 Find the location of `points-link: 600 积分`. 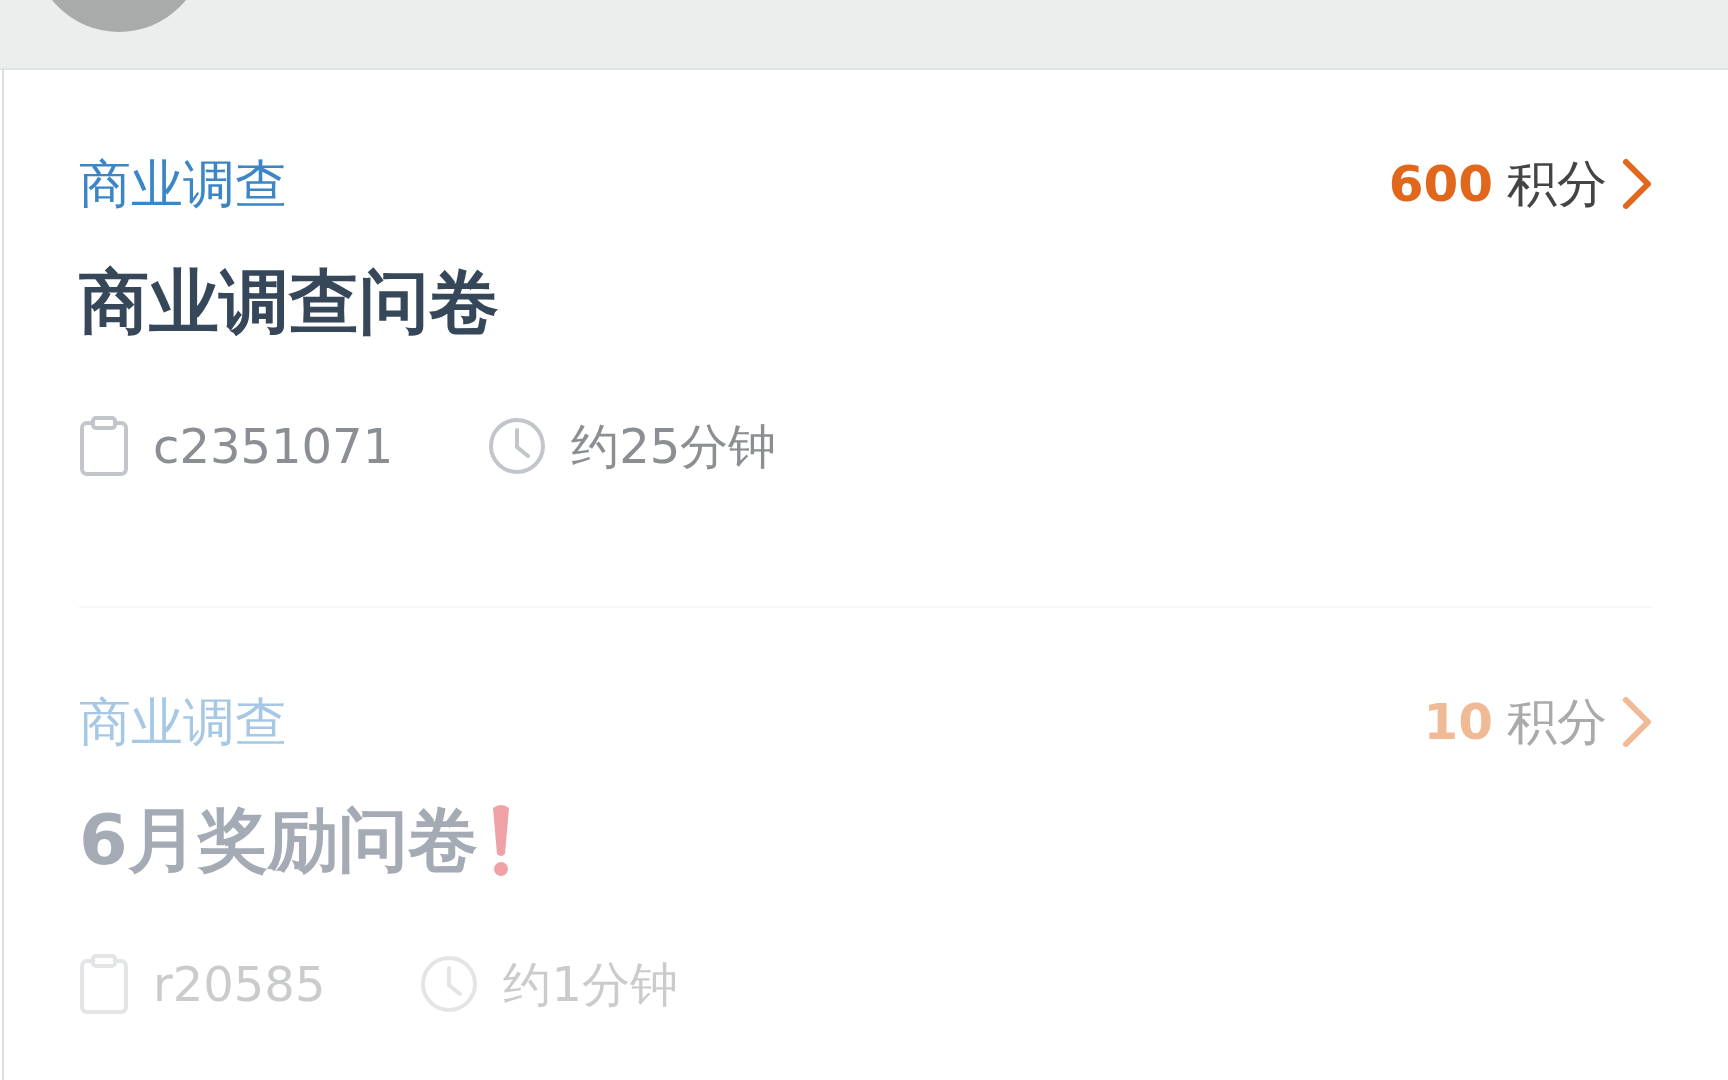

points-link: 600 积分 is located at coordinates (1520, 184).